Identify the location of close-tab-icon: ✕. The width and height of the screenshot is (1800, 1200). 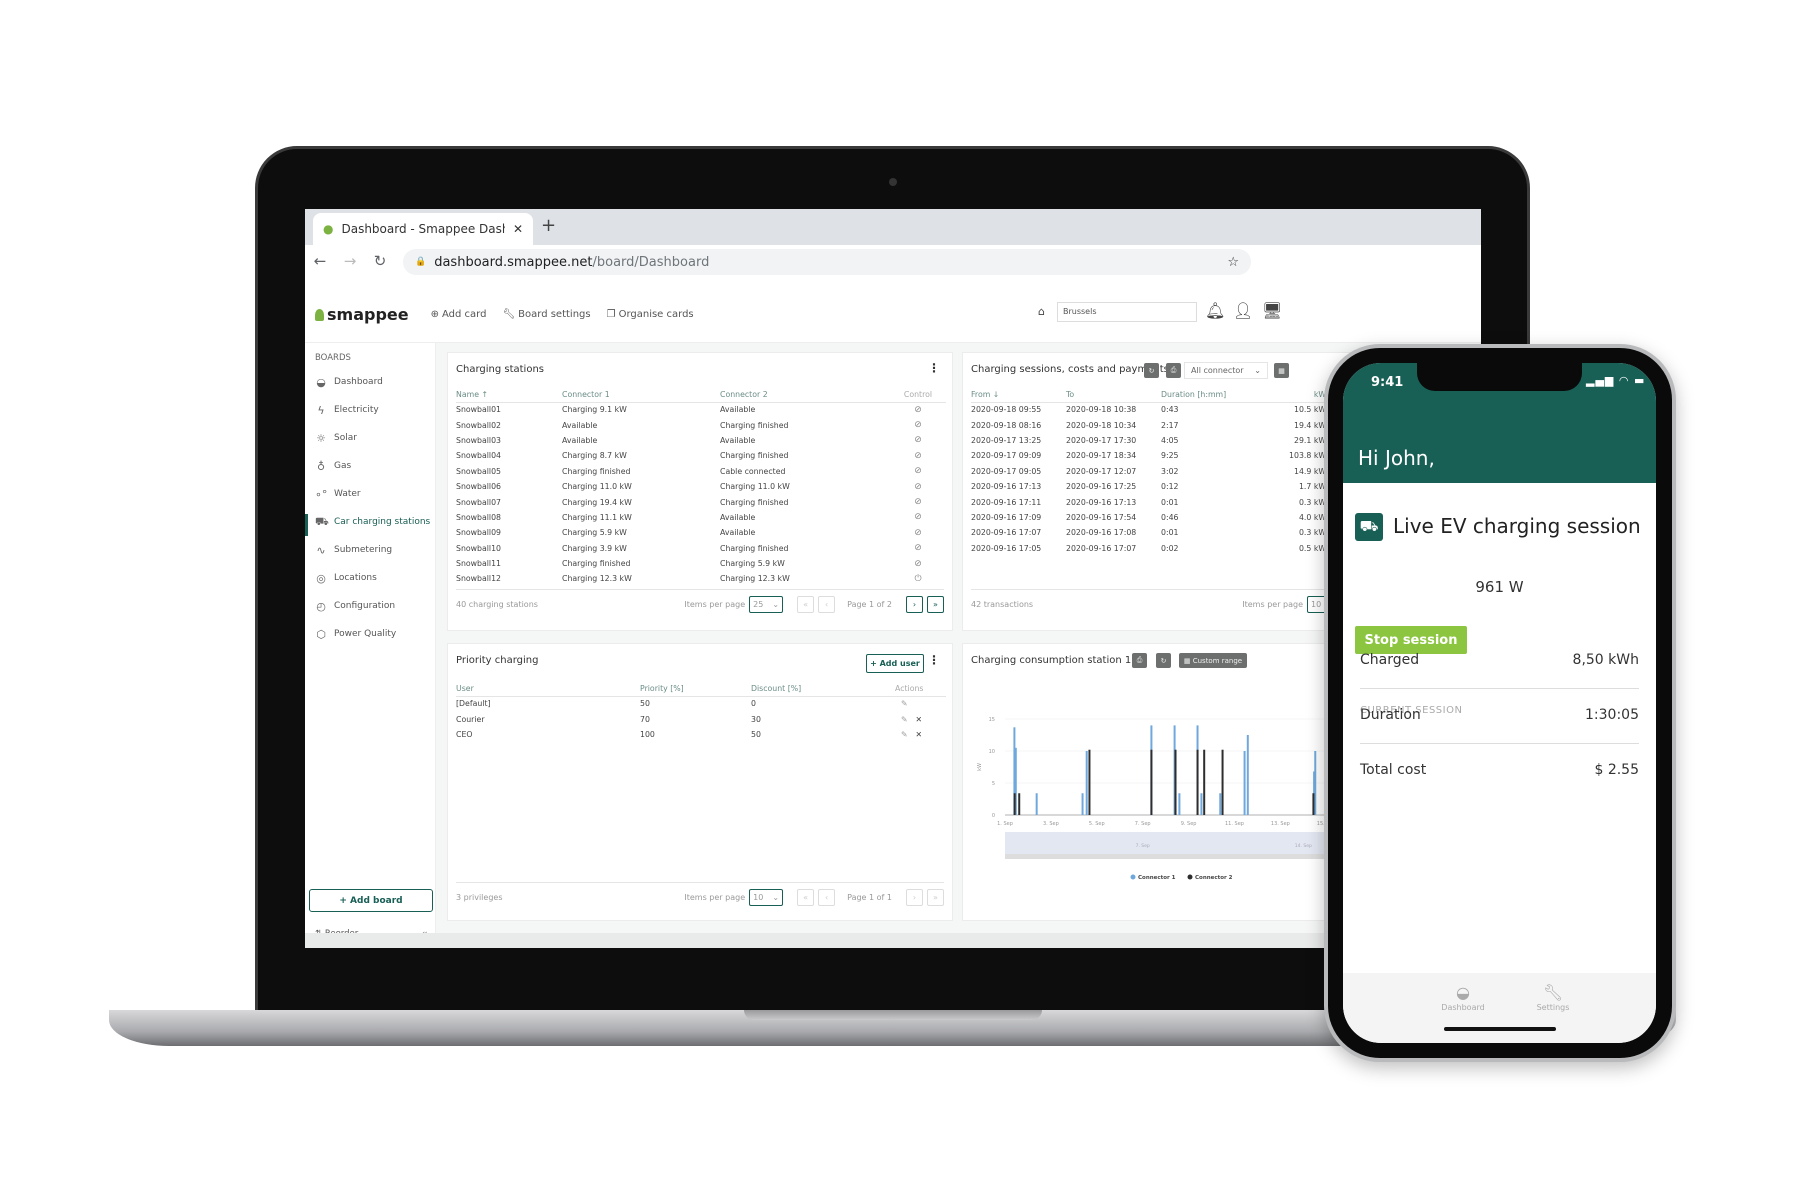
(518, 229).